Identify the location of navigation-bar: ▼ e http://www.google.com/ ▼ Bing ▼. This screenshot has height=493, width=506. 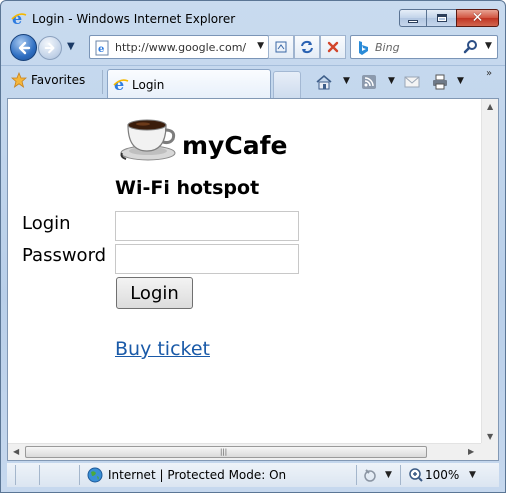
(253, 48).